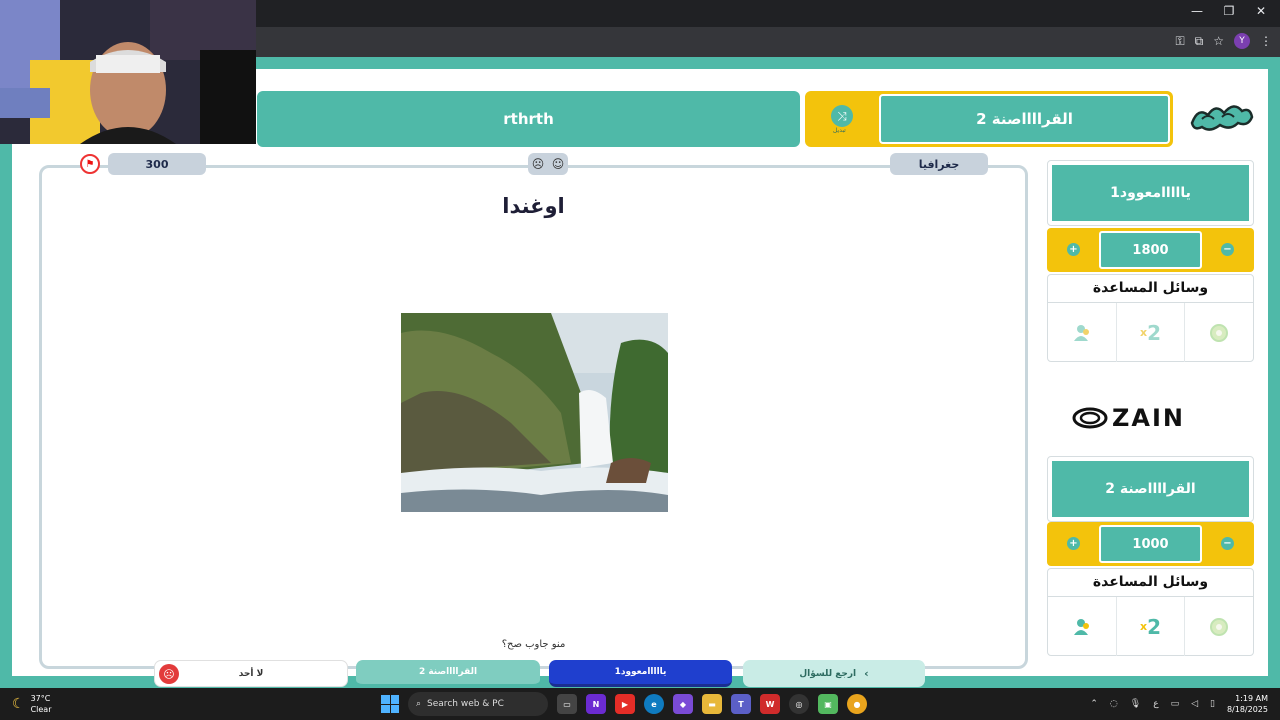 The width and height of the screenshot is (1280, 720). I want to click on taskbar-apps: ⌕ Search web & PC ▭ N ▶ e ◆ ▬ T W ◎ ▣ ●, so click(624, 704).